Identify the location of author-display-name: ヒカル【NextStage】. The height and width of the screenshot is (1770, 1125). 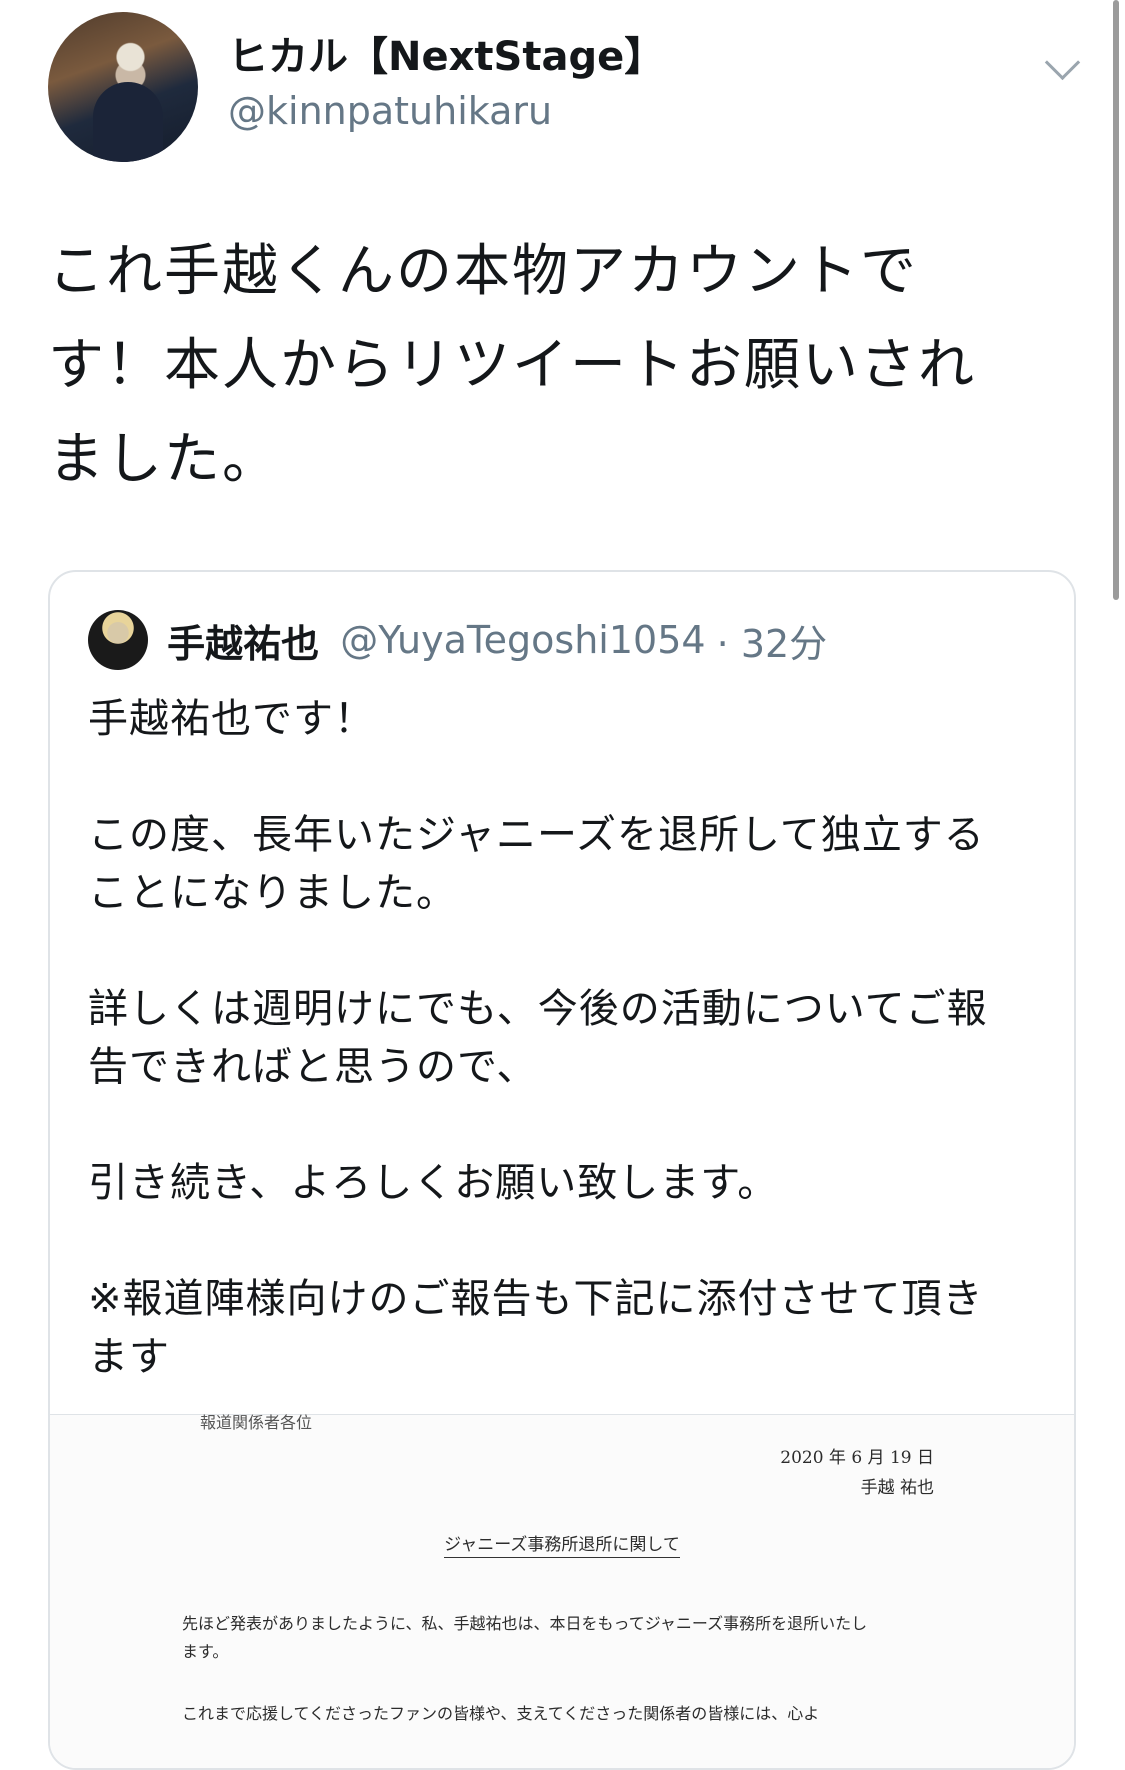
(446, 57).